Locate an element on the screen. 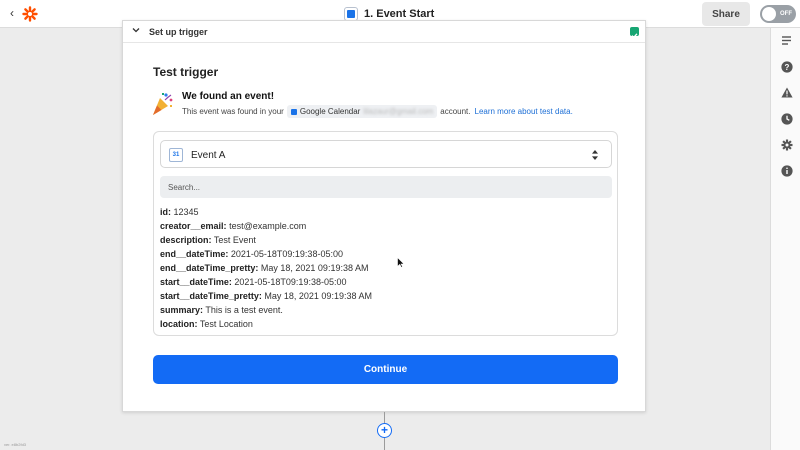 The image size is (800, 450). zap-title-label: 1. Event Start is located at coordinates (399, 14).